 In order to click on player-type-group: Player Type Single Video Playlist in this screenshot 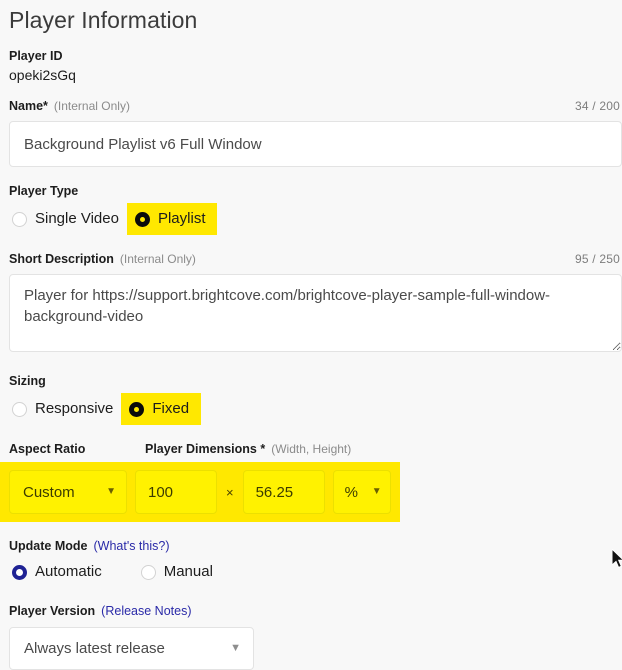, I will do `click(315, 209)`.